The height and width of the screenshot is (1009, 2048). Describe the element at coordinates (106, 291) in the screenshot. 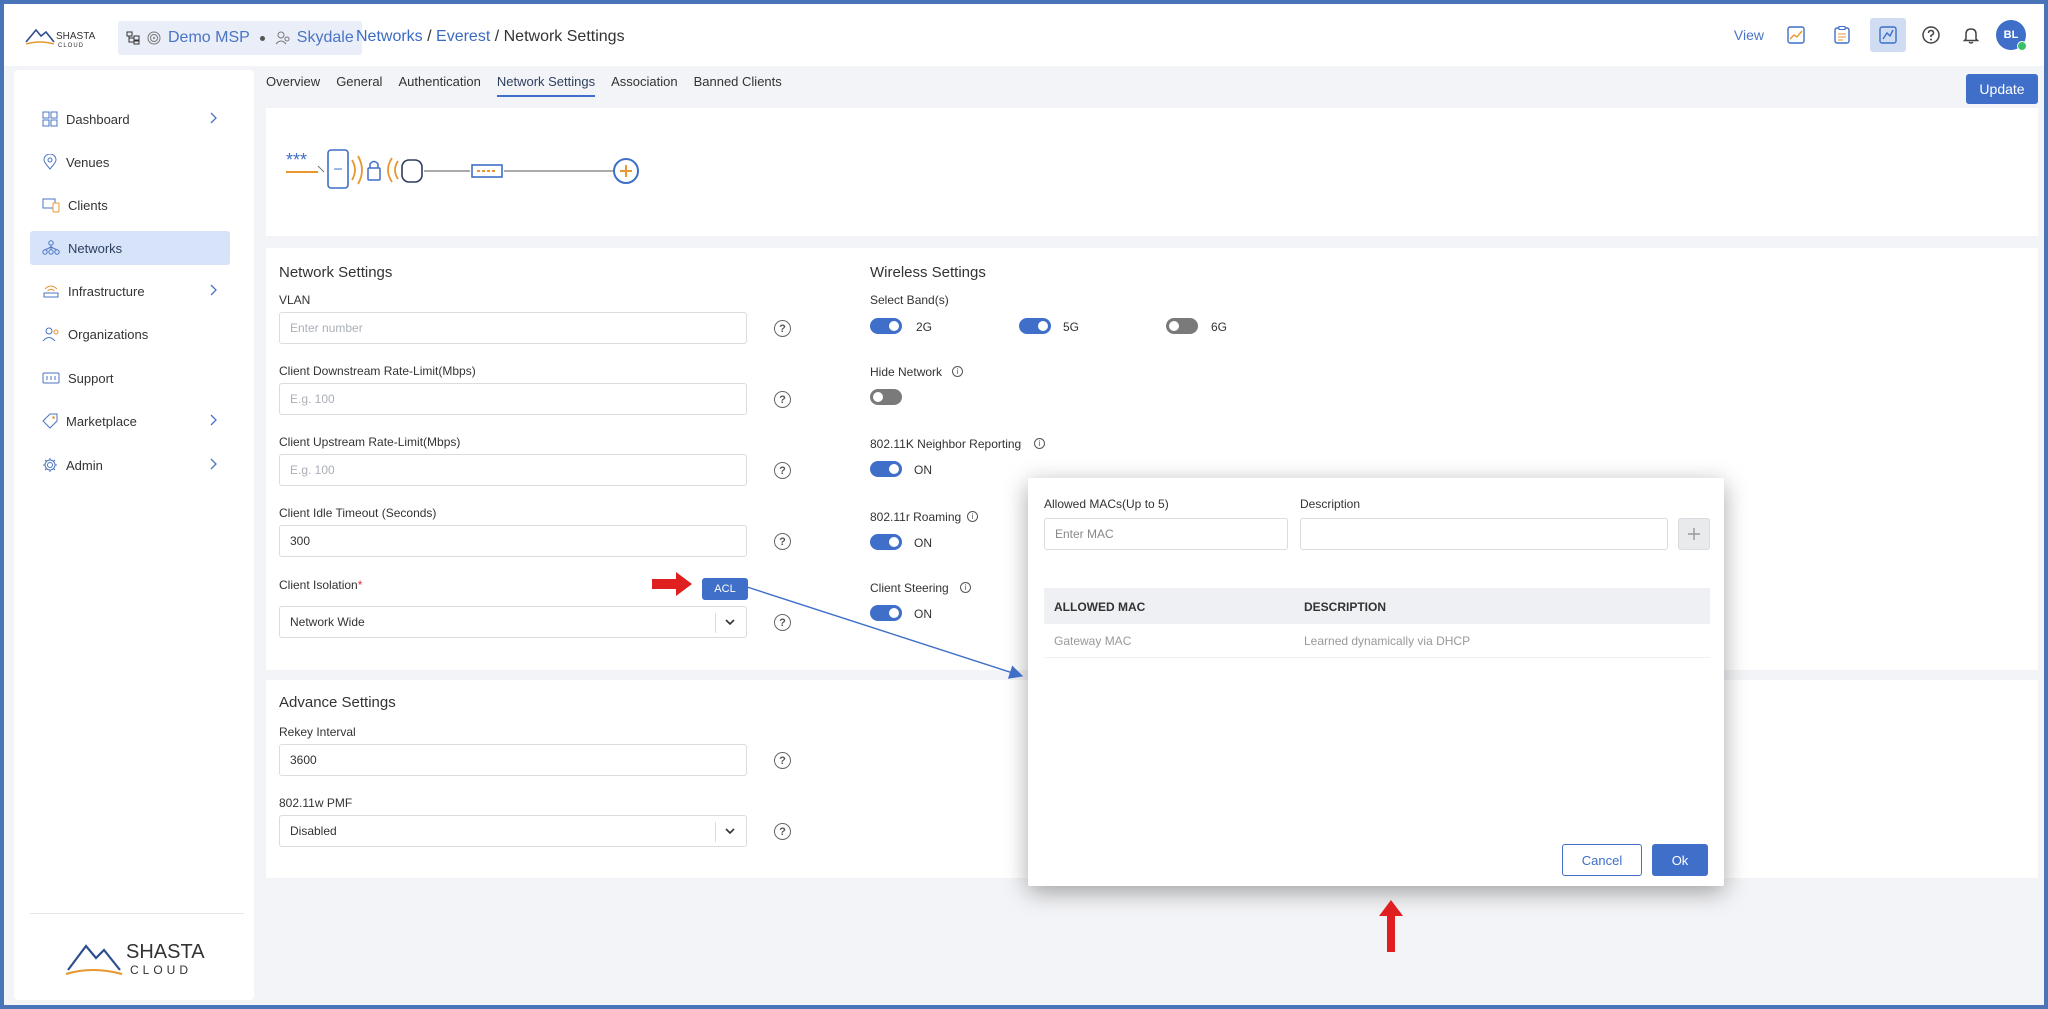

I see `sidebar-item-label: Infrastructure` at that location.